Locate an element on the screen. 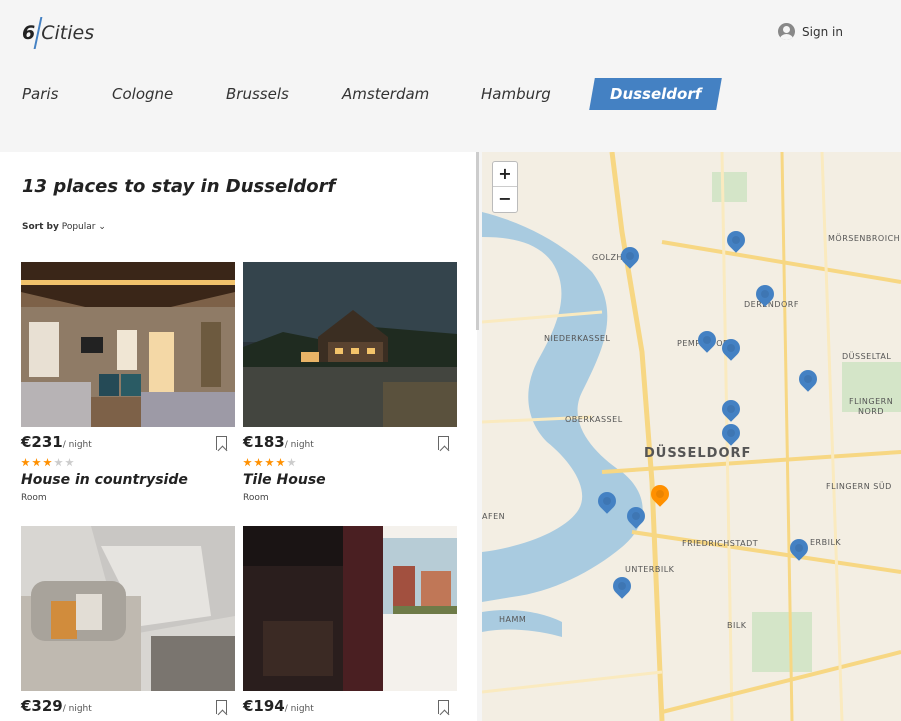 This screenshot has width=901, height=721. map-label-flingern-nord-line2: NORD is located at coordinates (871, 411).